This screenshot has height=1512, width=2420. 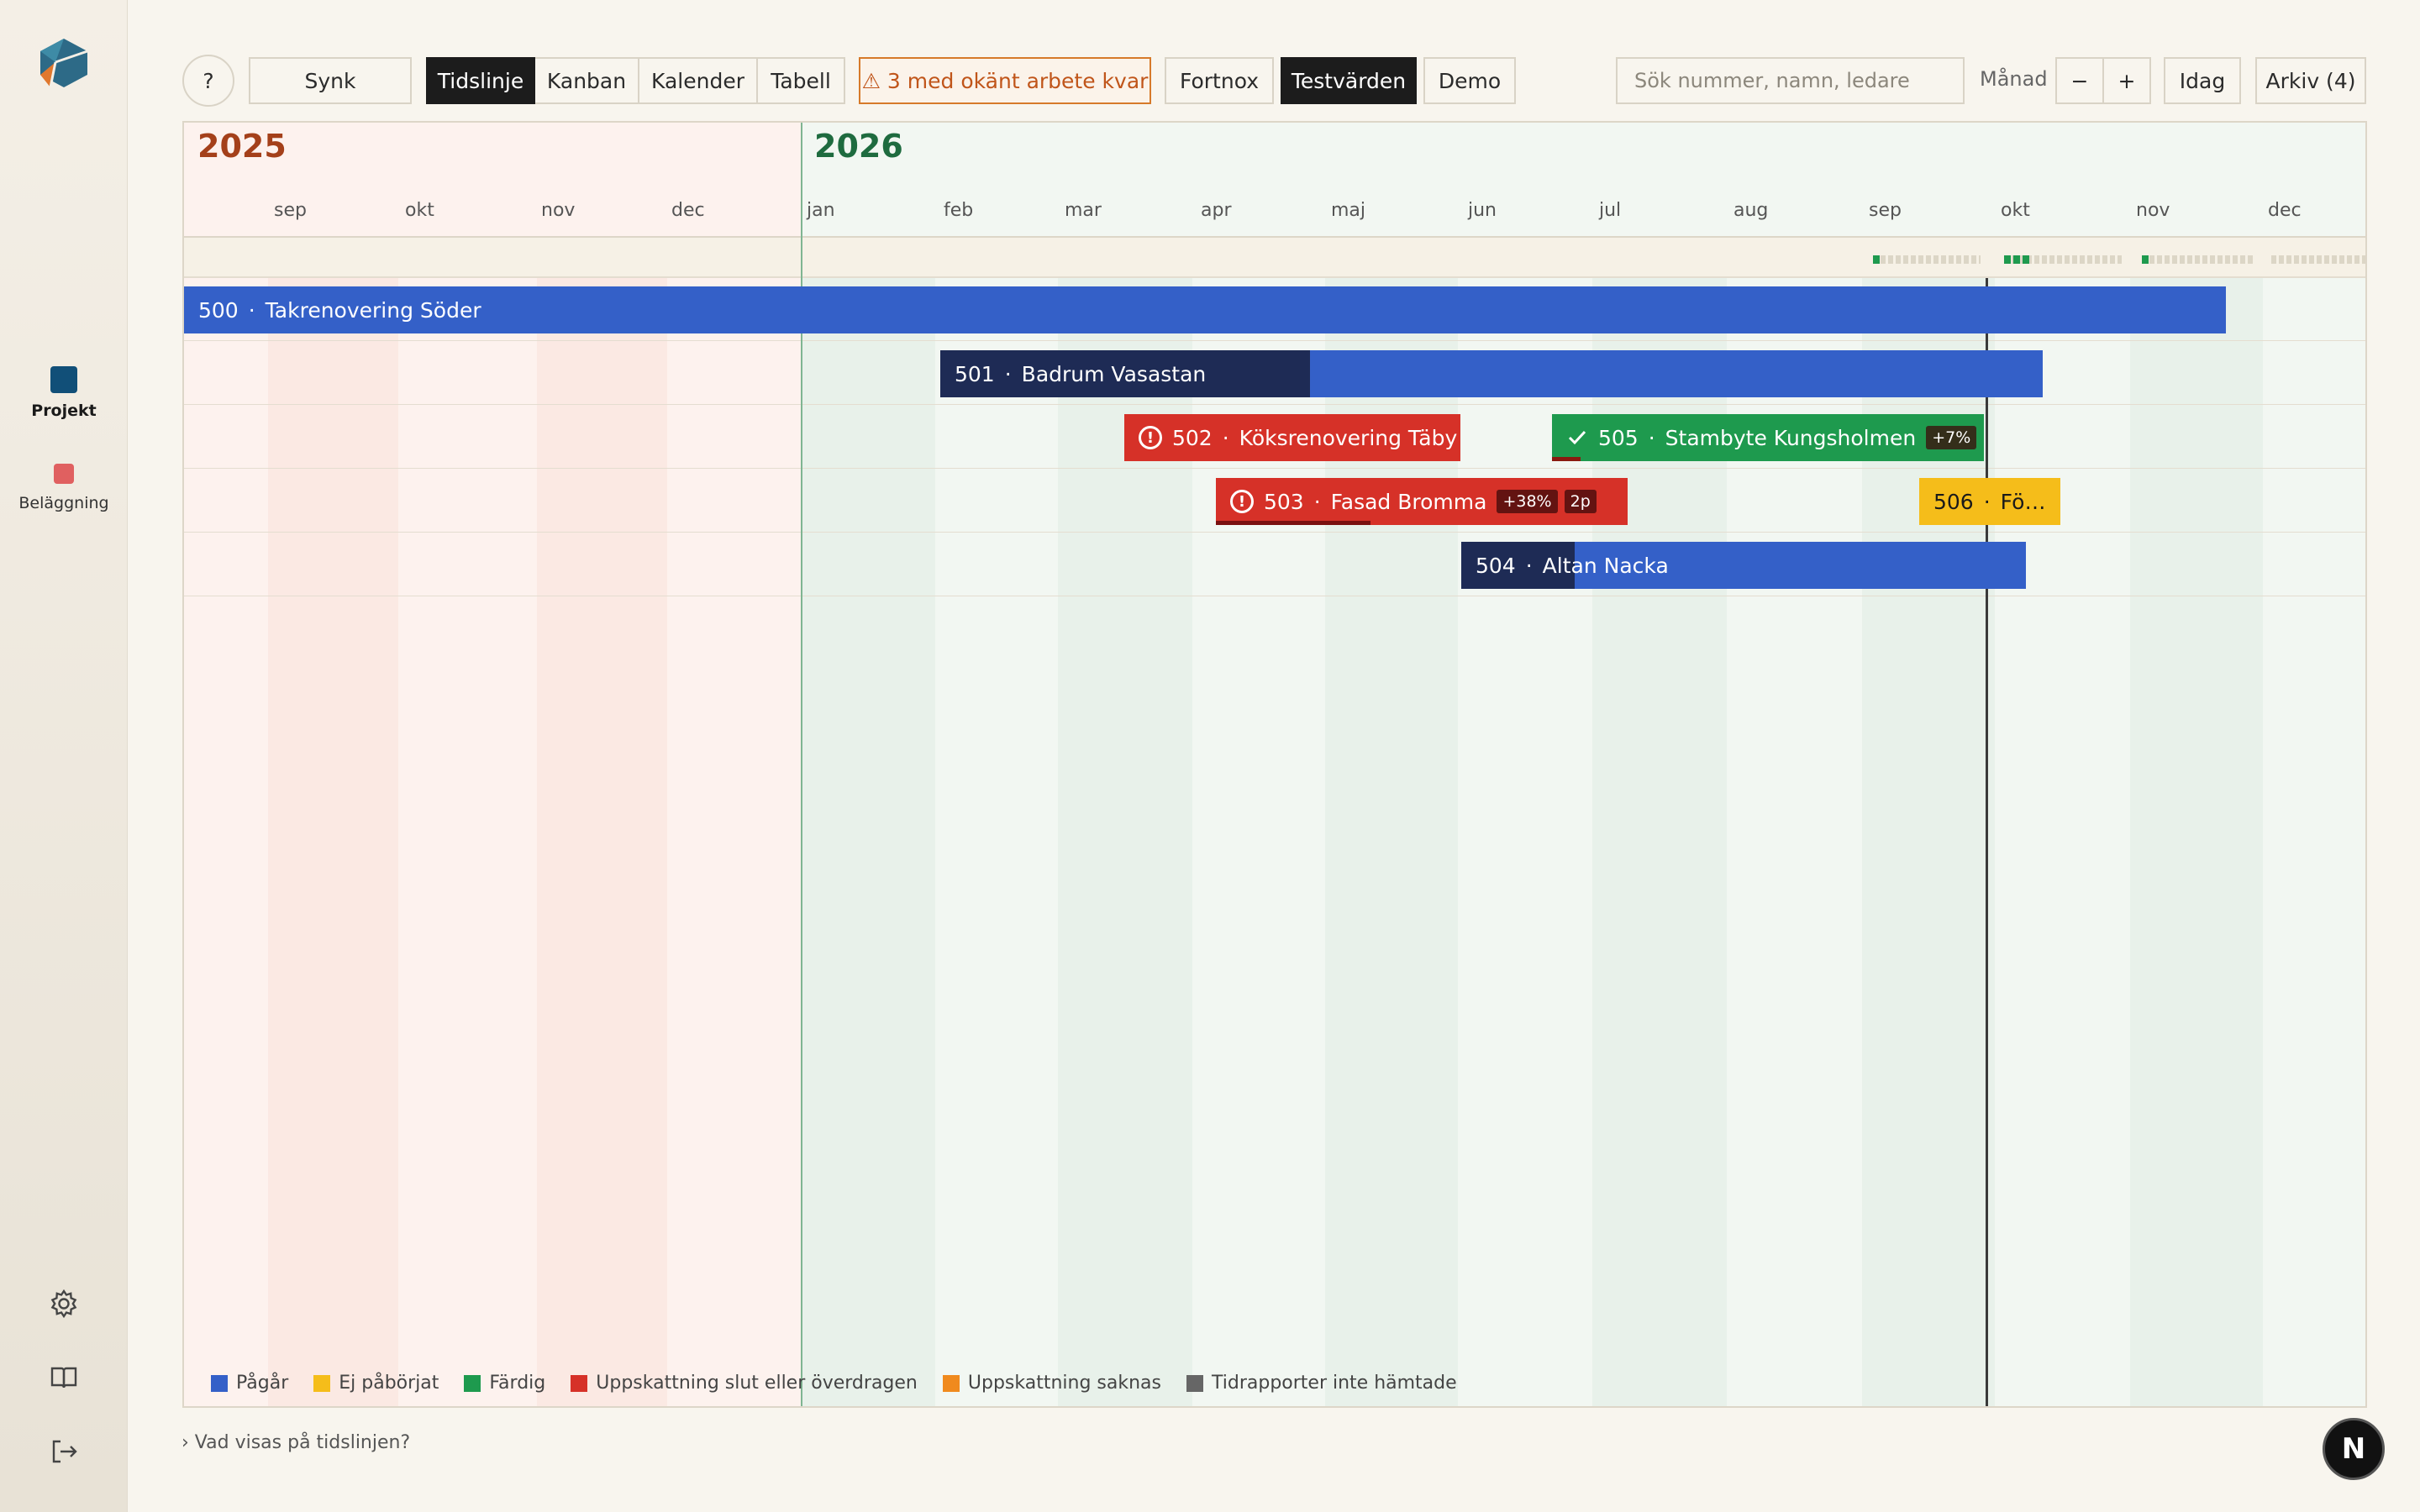 What do you see at coordinates (1083, 210) in the screenshot?
I see `month-label: mar` at bounding box center [1083, 210].